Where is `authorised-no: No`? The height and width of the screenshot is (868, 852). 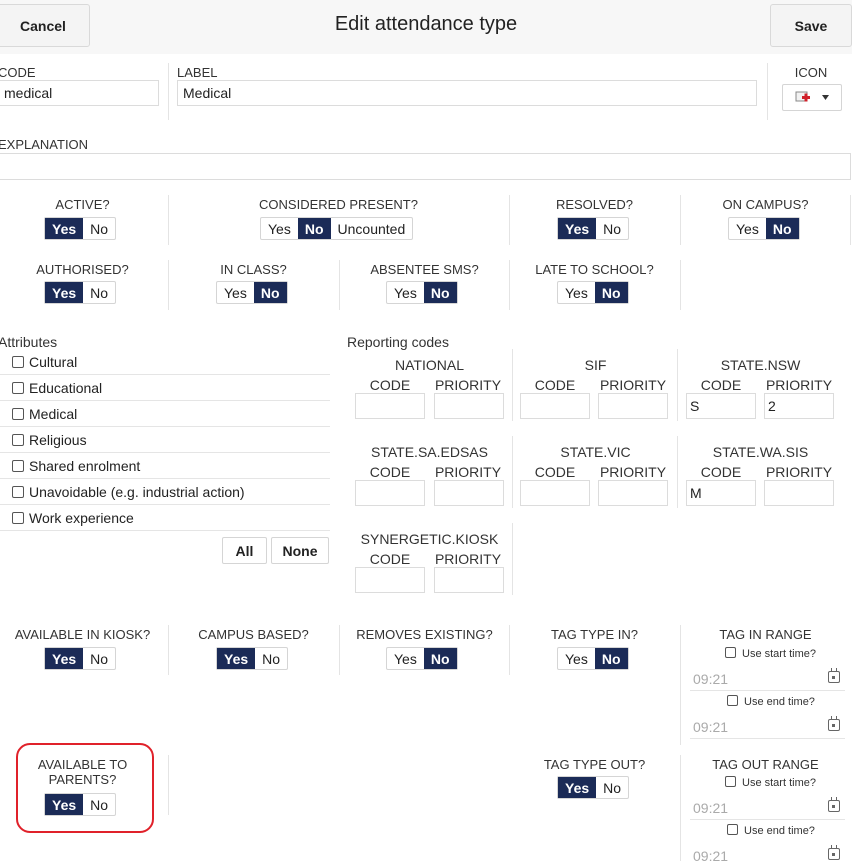 authorised-no: No is located at coordinates (99, 292).